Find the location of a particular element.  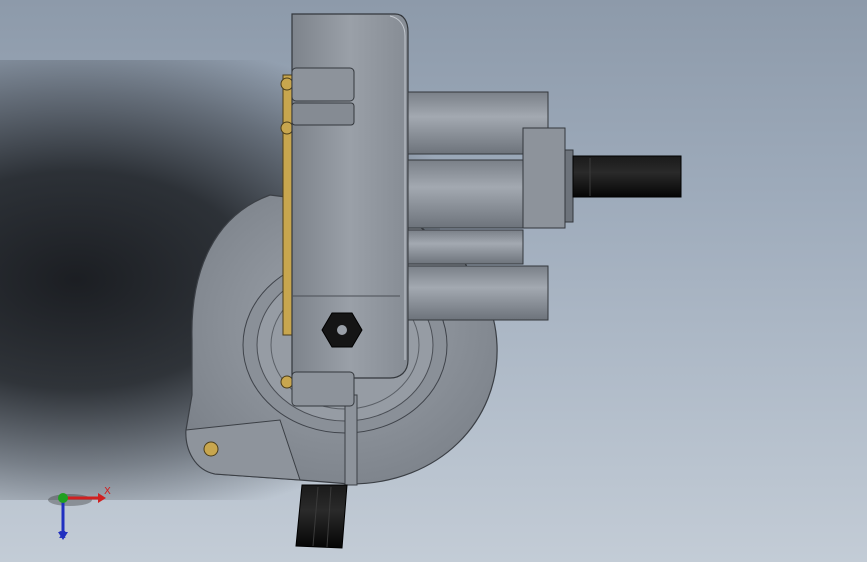

y-axis-icon is located at coordinates (63, 498).